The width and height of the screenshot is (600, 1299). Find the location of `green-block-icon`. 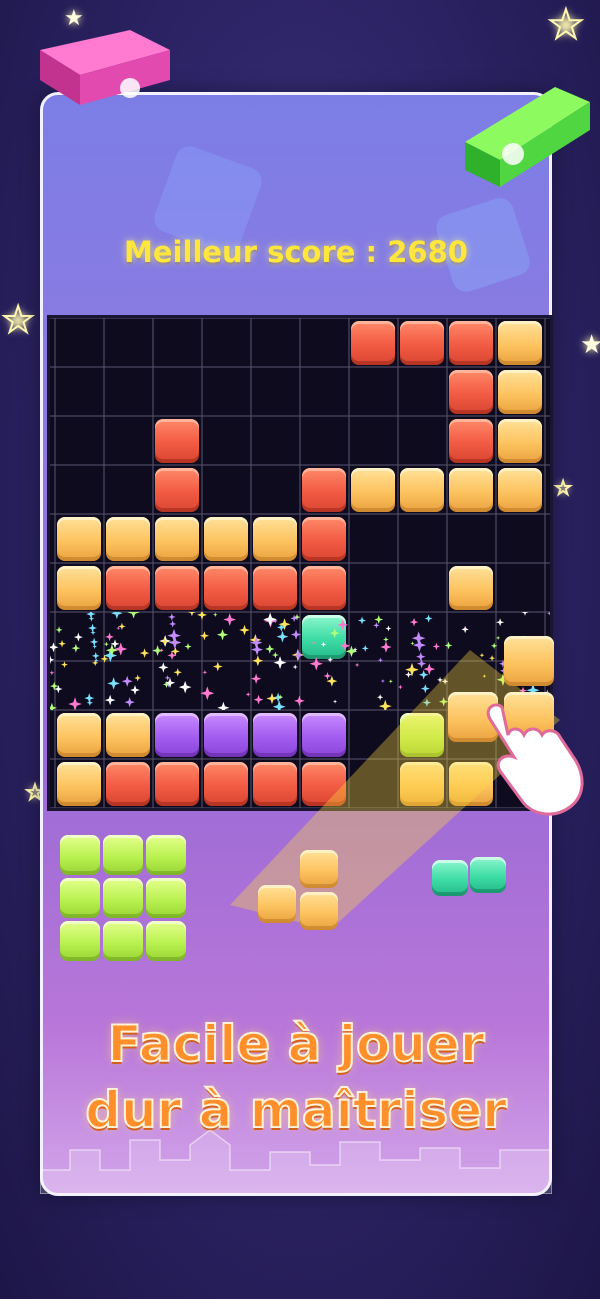

green-block-icon is located at coordinates (527, 137).